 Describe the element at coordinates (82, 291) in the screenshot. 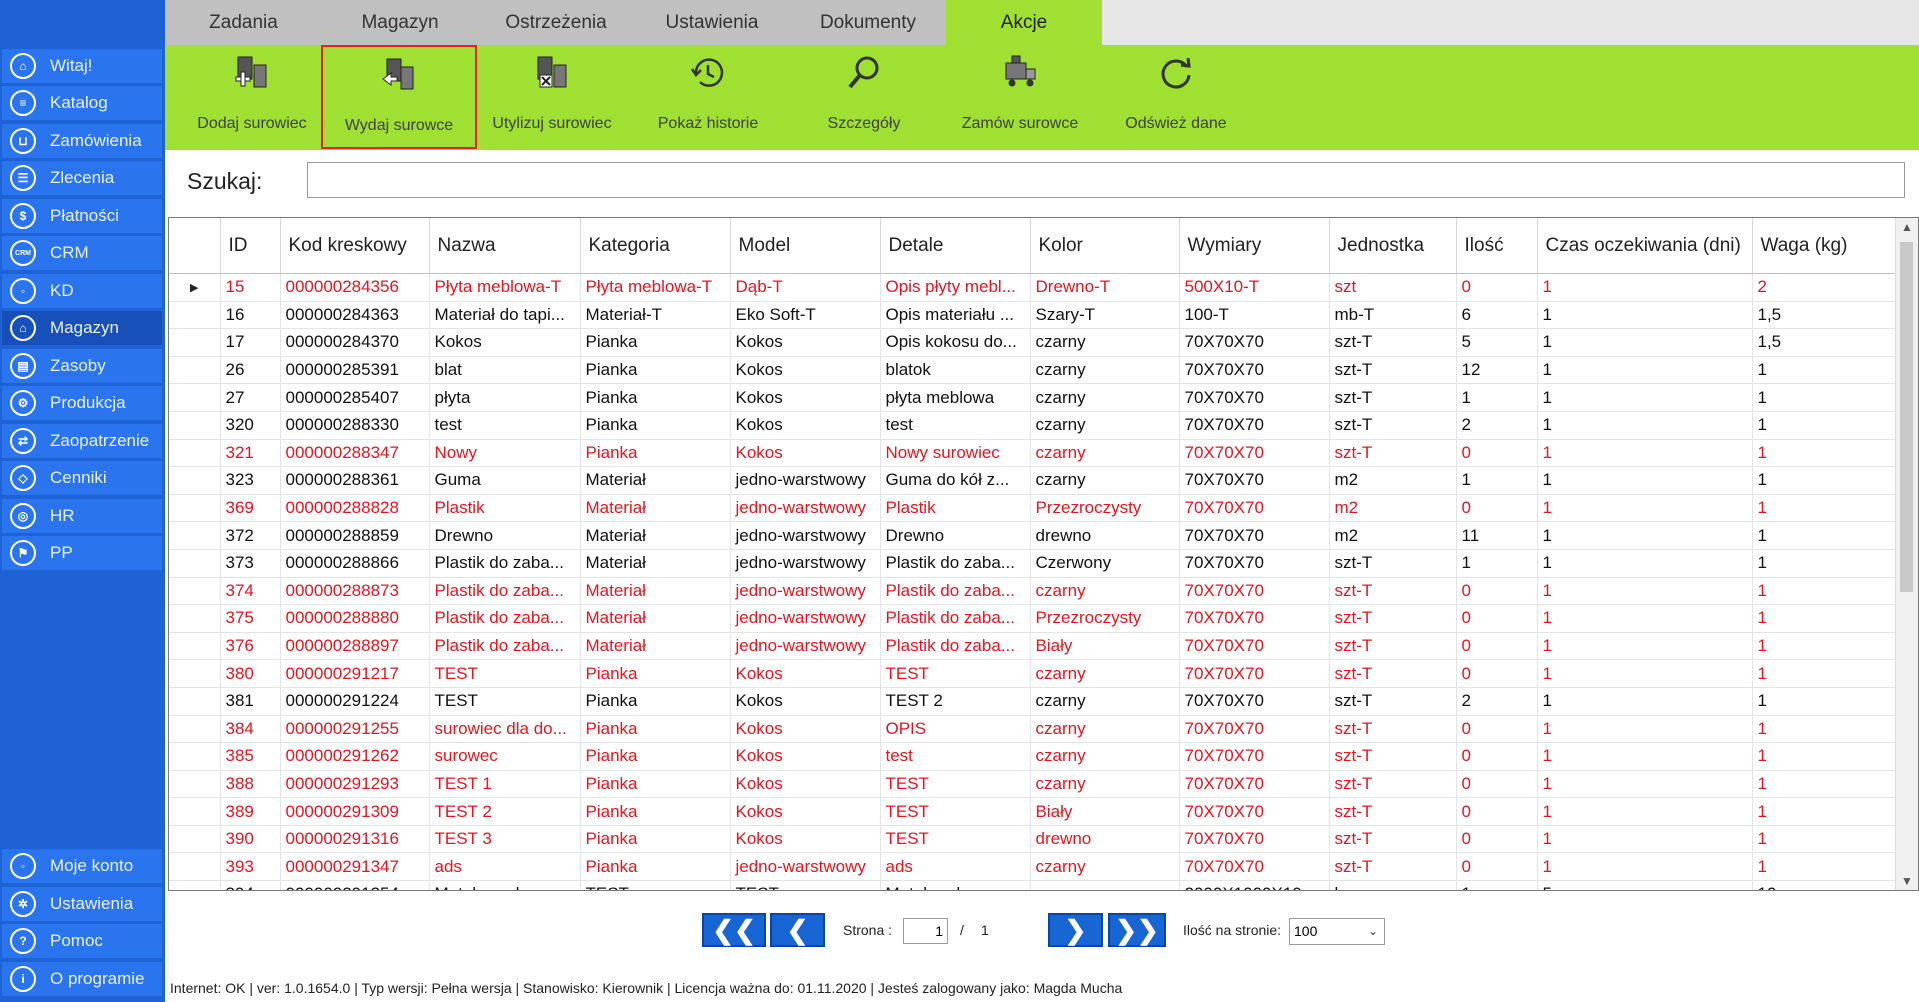

I see `sidebar-item-kd: ◦ KD` at that location.